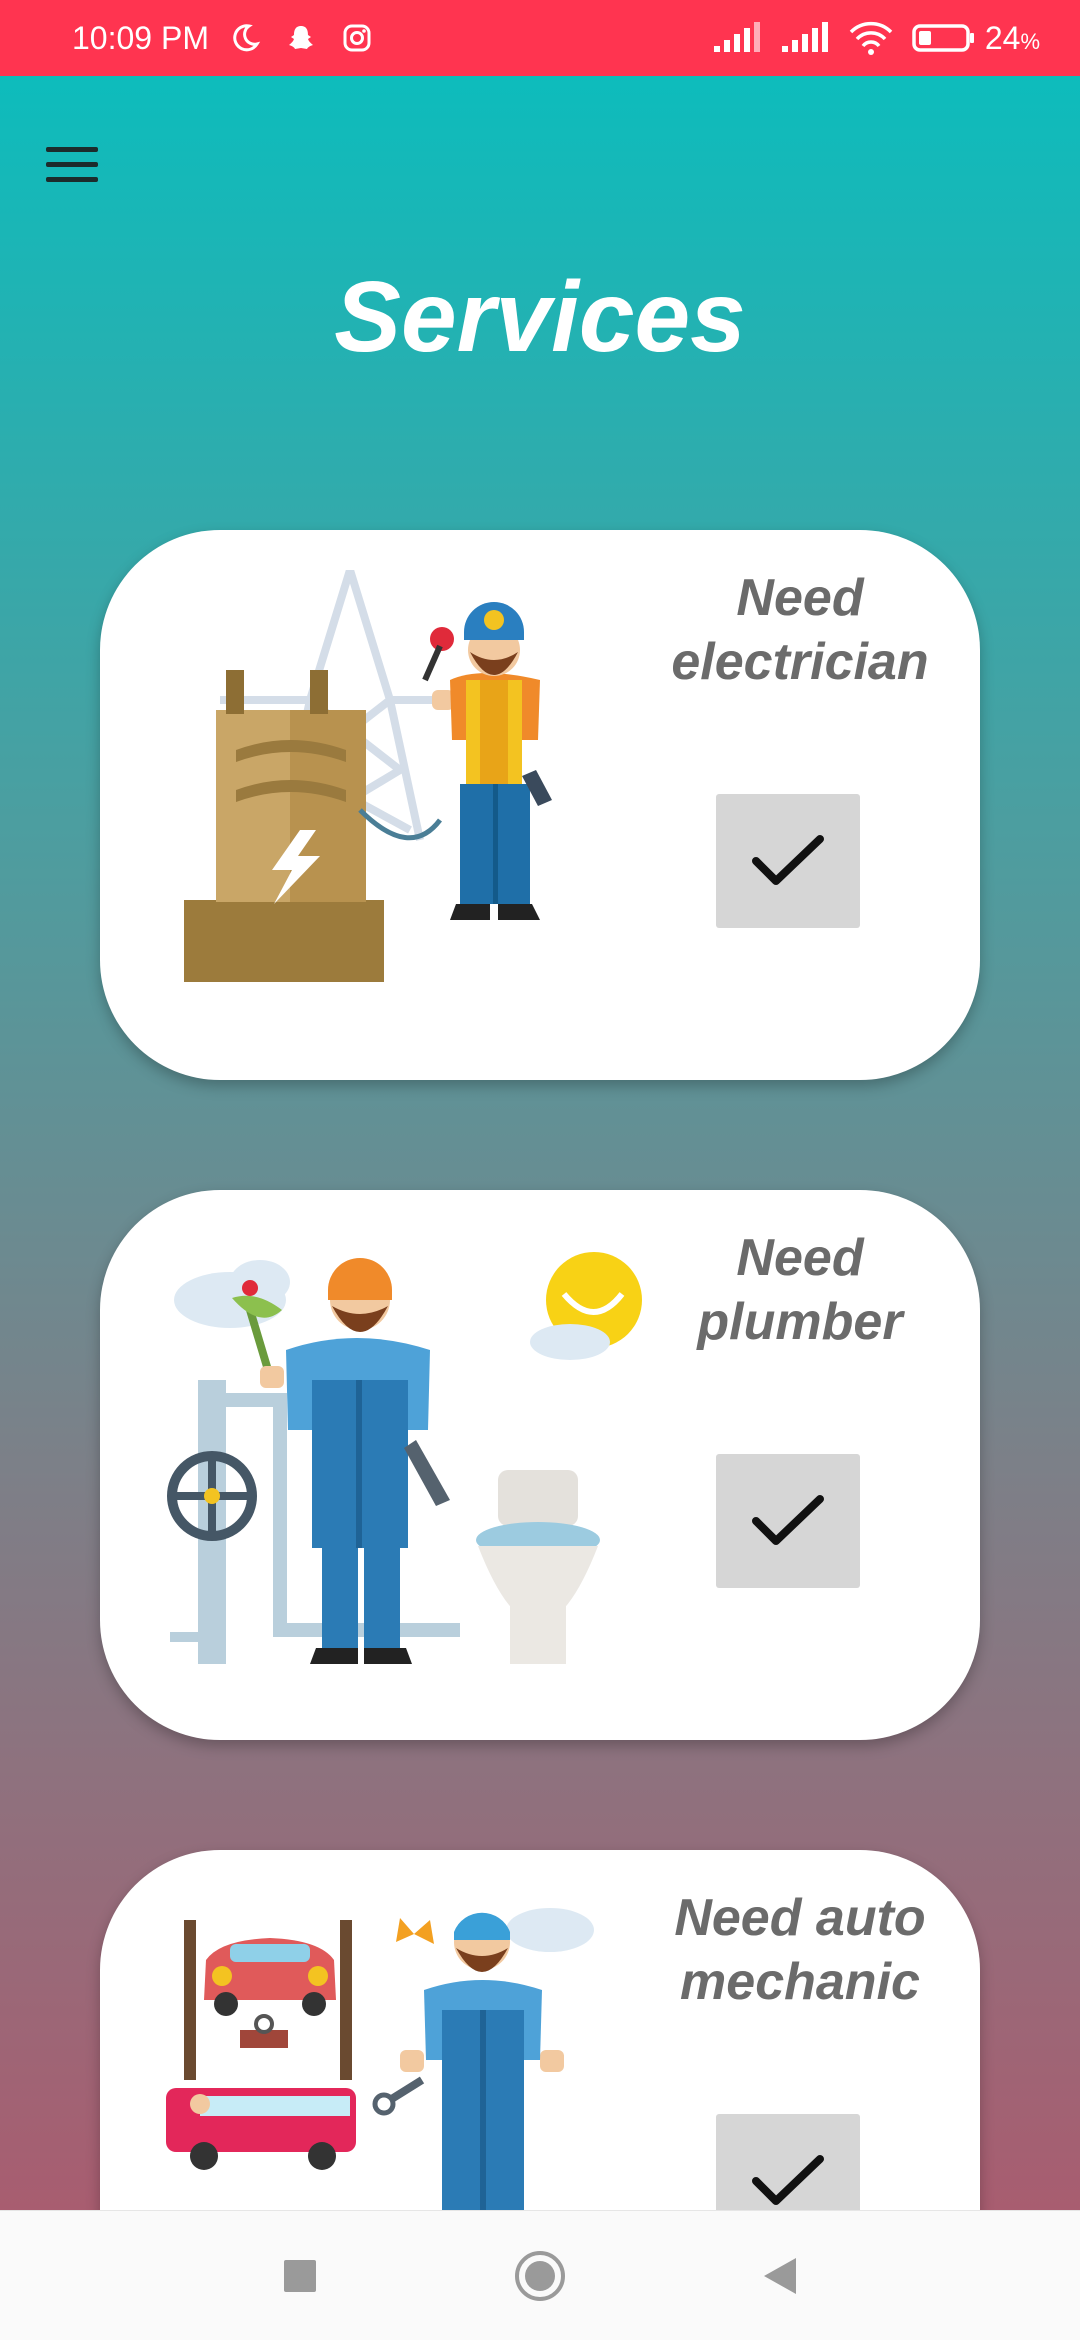  I want to click on mechanic-illustration, so click(380, 2059).